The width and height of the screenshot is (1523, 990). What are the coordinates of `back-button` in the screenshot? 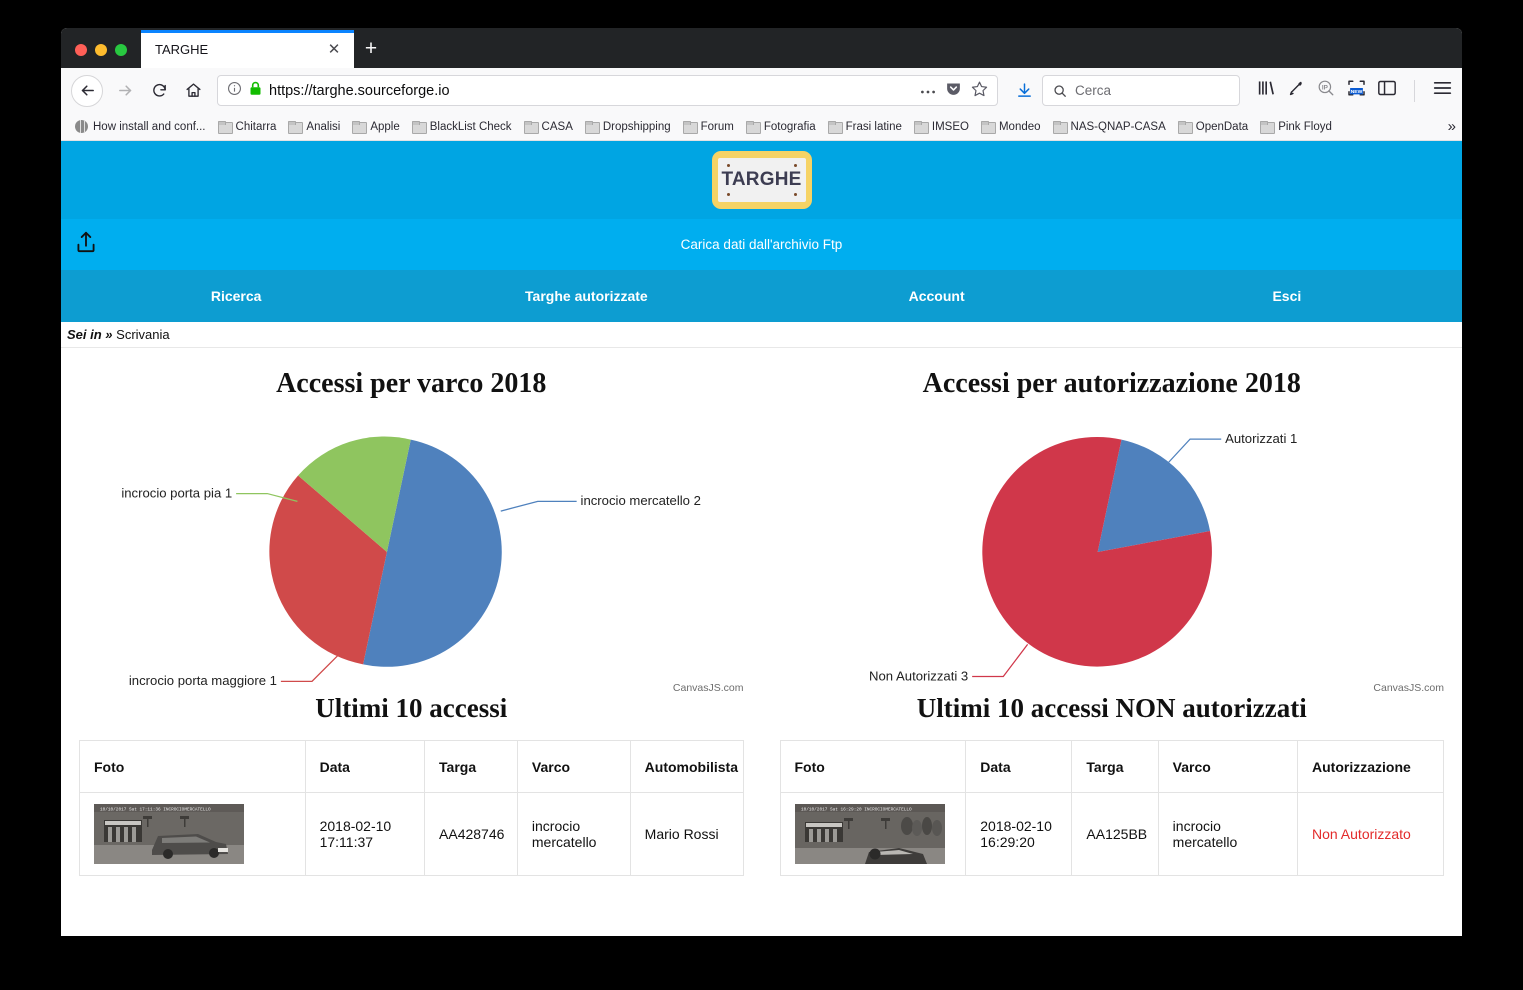 It's located at (87, 90).